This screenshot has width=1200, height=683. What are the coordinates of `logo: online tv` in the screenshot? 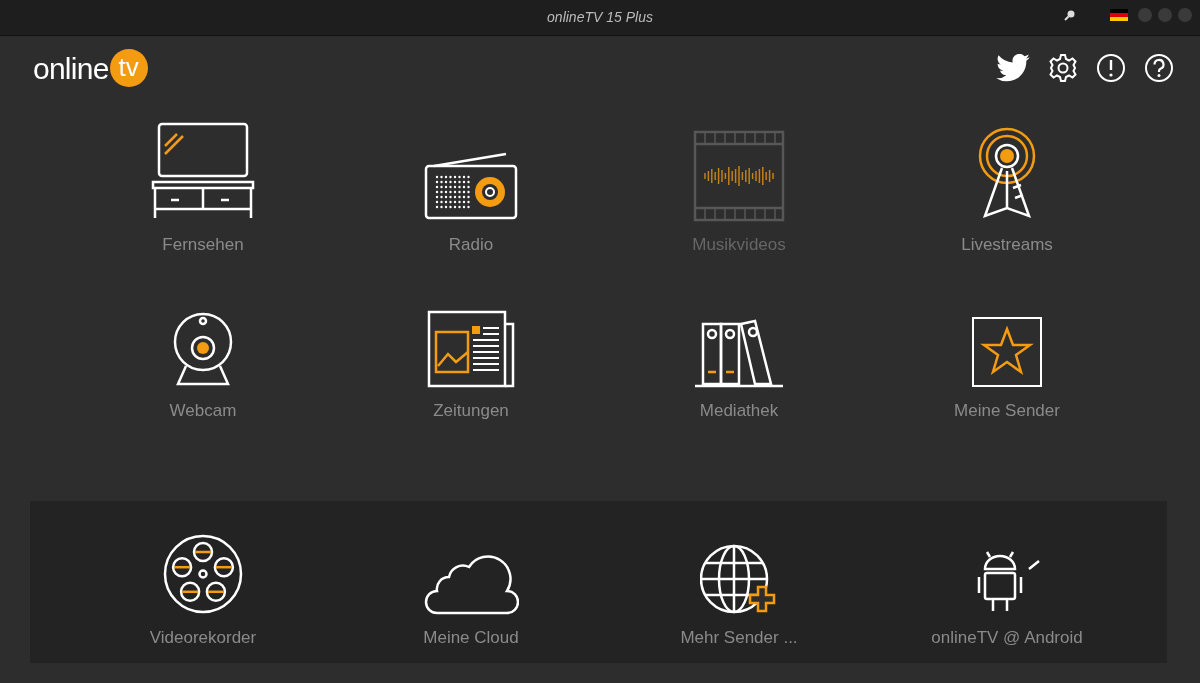 It's located at (90, 68).